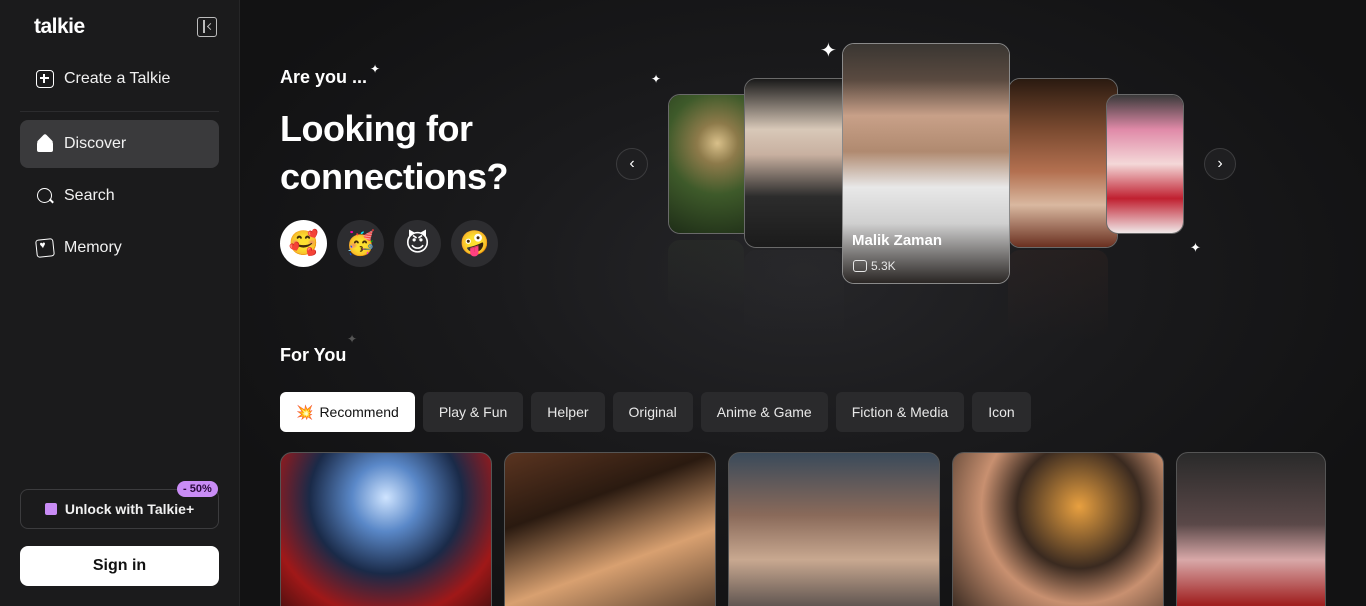 The image size is (1366, 606). I want to click on sidebar-item-discover: Discover, so click(119, 144).